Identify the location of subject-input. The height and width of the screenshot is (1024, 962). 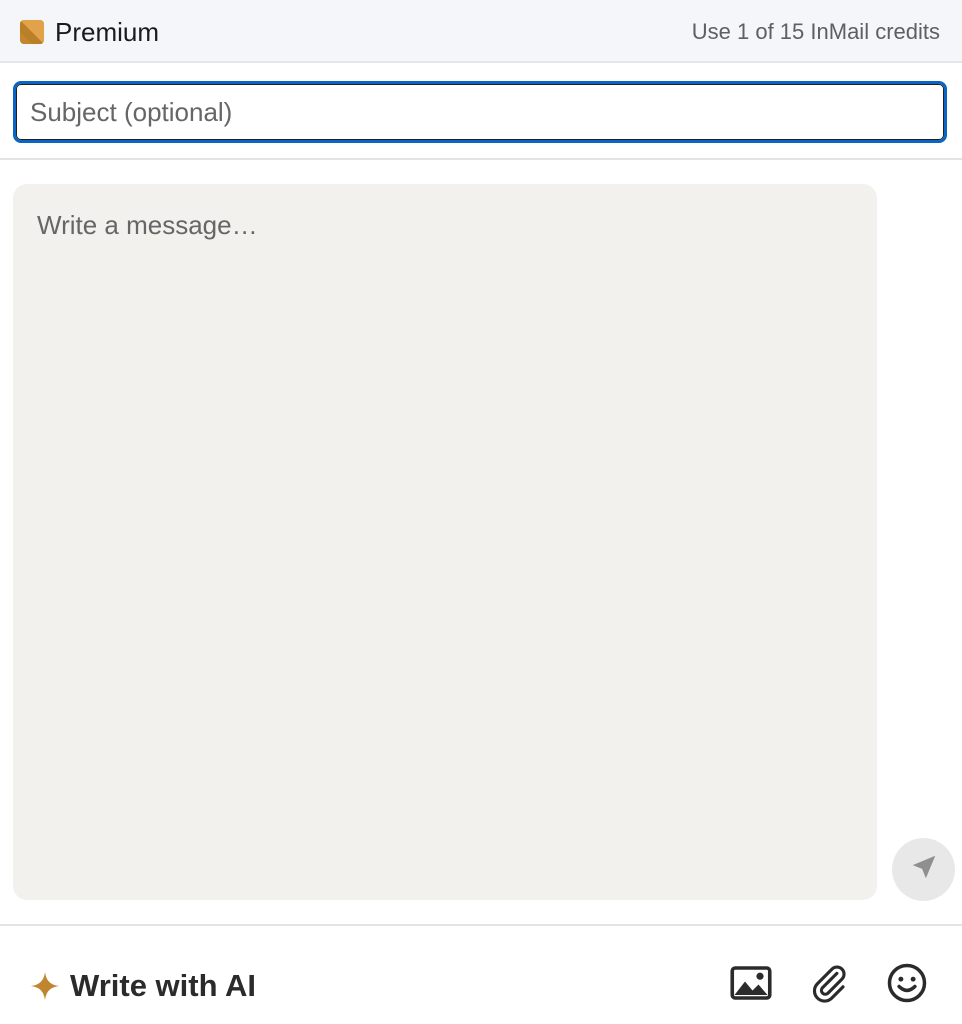
(480, 112).